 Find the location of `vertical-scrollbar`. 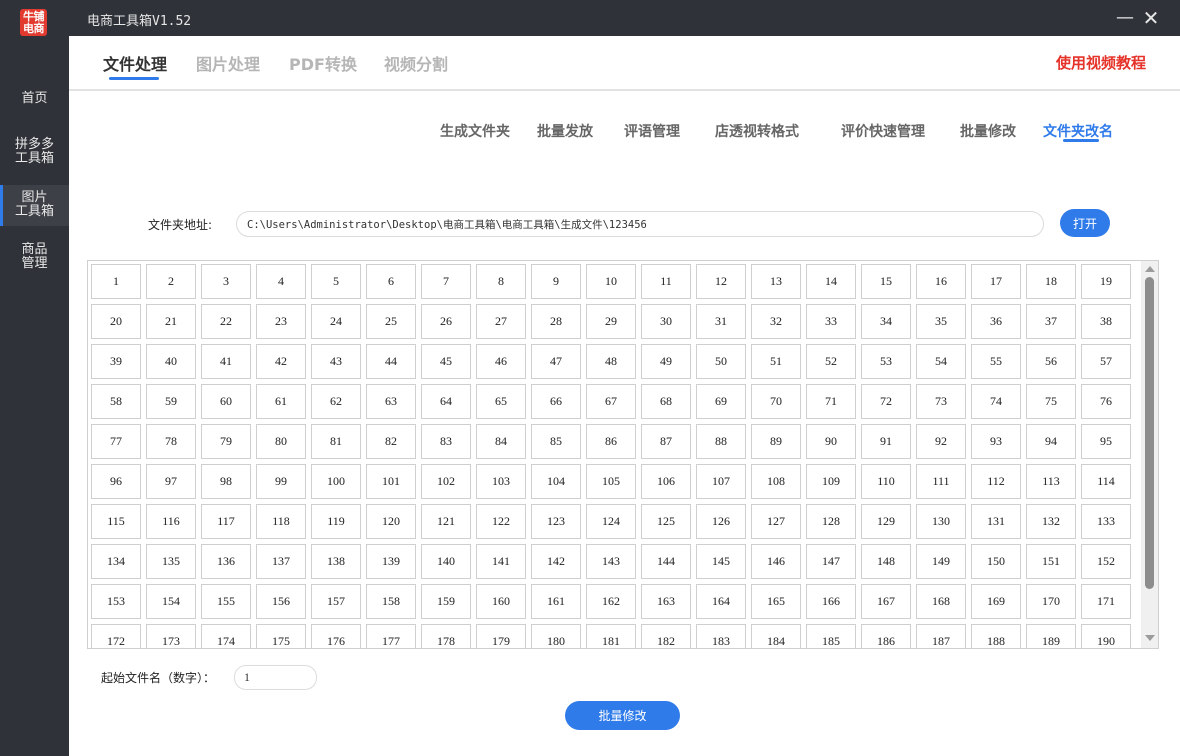

vertical-scrollbar is located at coordinates (1149, 454).